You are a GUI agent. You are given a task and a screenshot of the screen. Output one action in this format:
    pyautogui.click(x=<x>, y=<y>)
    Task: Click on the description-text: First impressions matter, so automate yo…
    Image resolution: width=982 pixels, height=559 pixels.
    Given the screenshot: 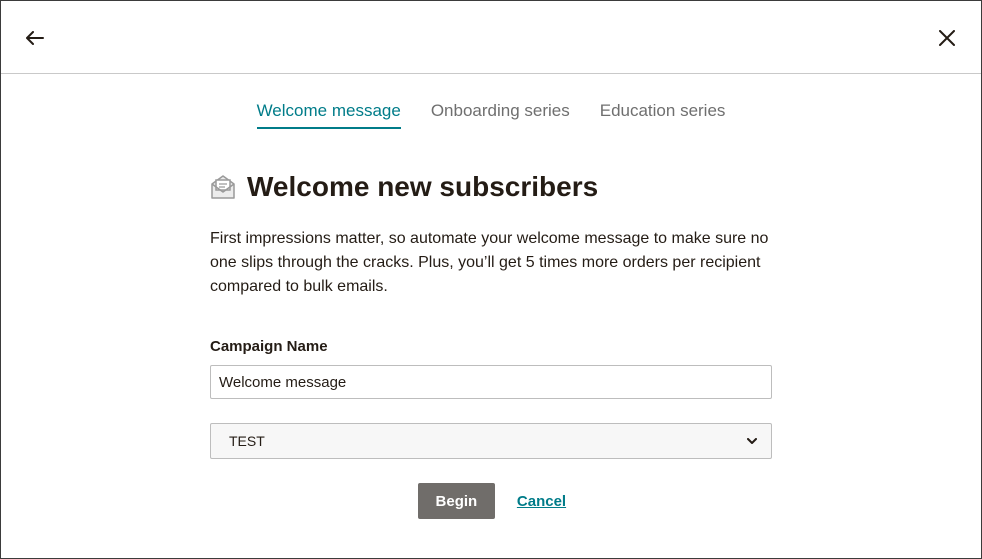 What is the action you would take?
    pyautogui.click(x=489, y=262)
    